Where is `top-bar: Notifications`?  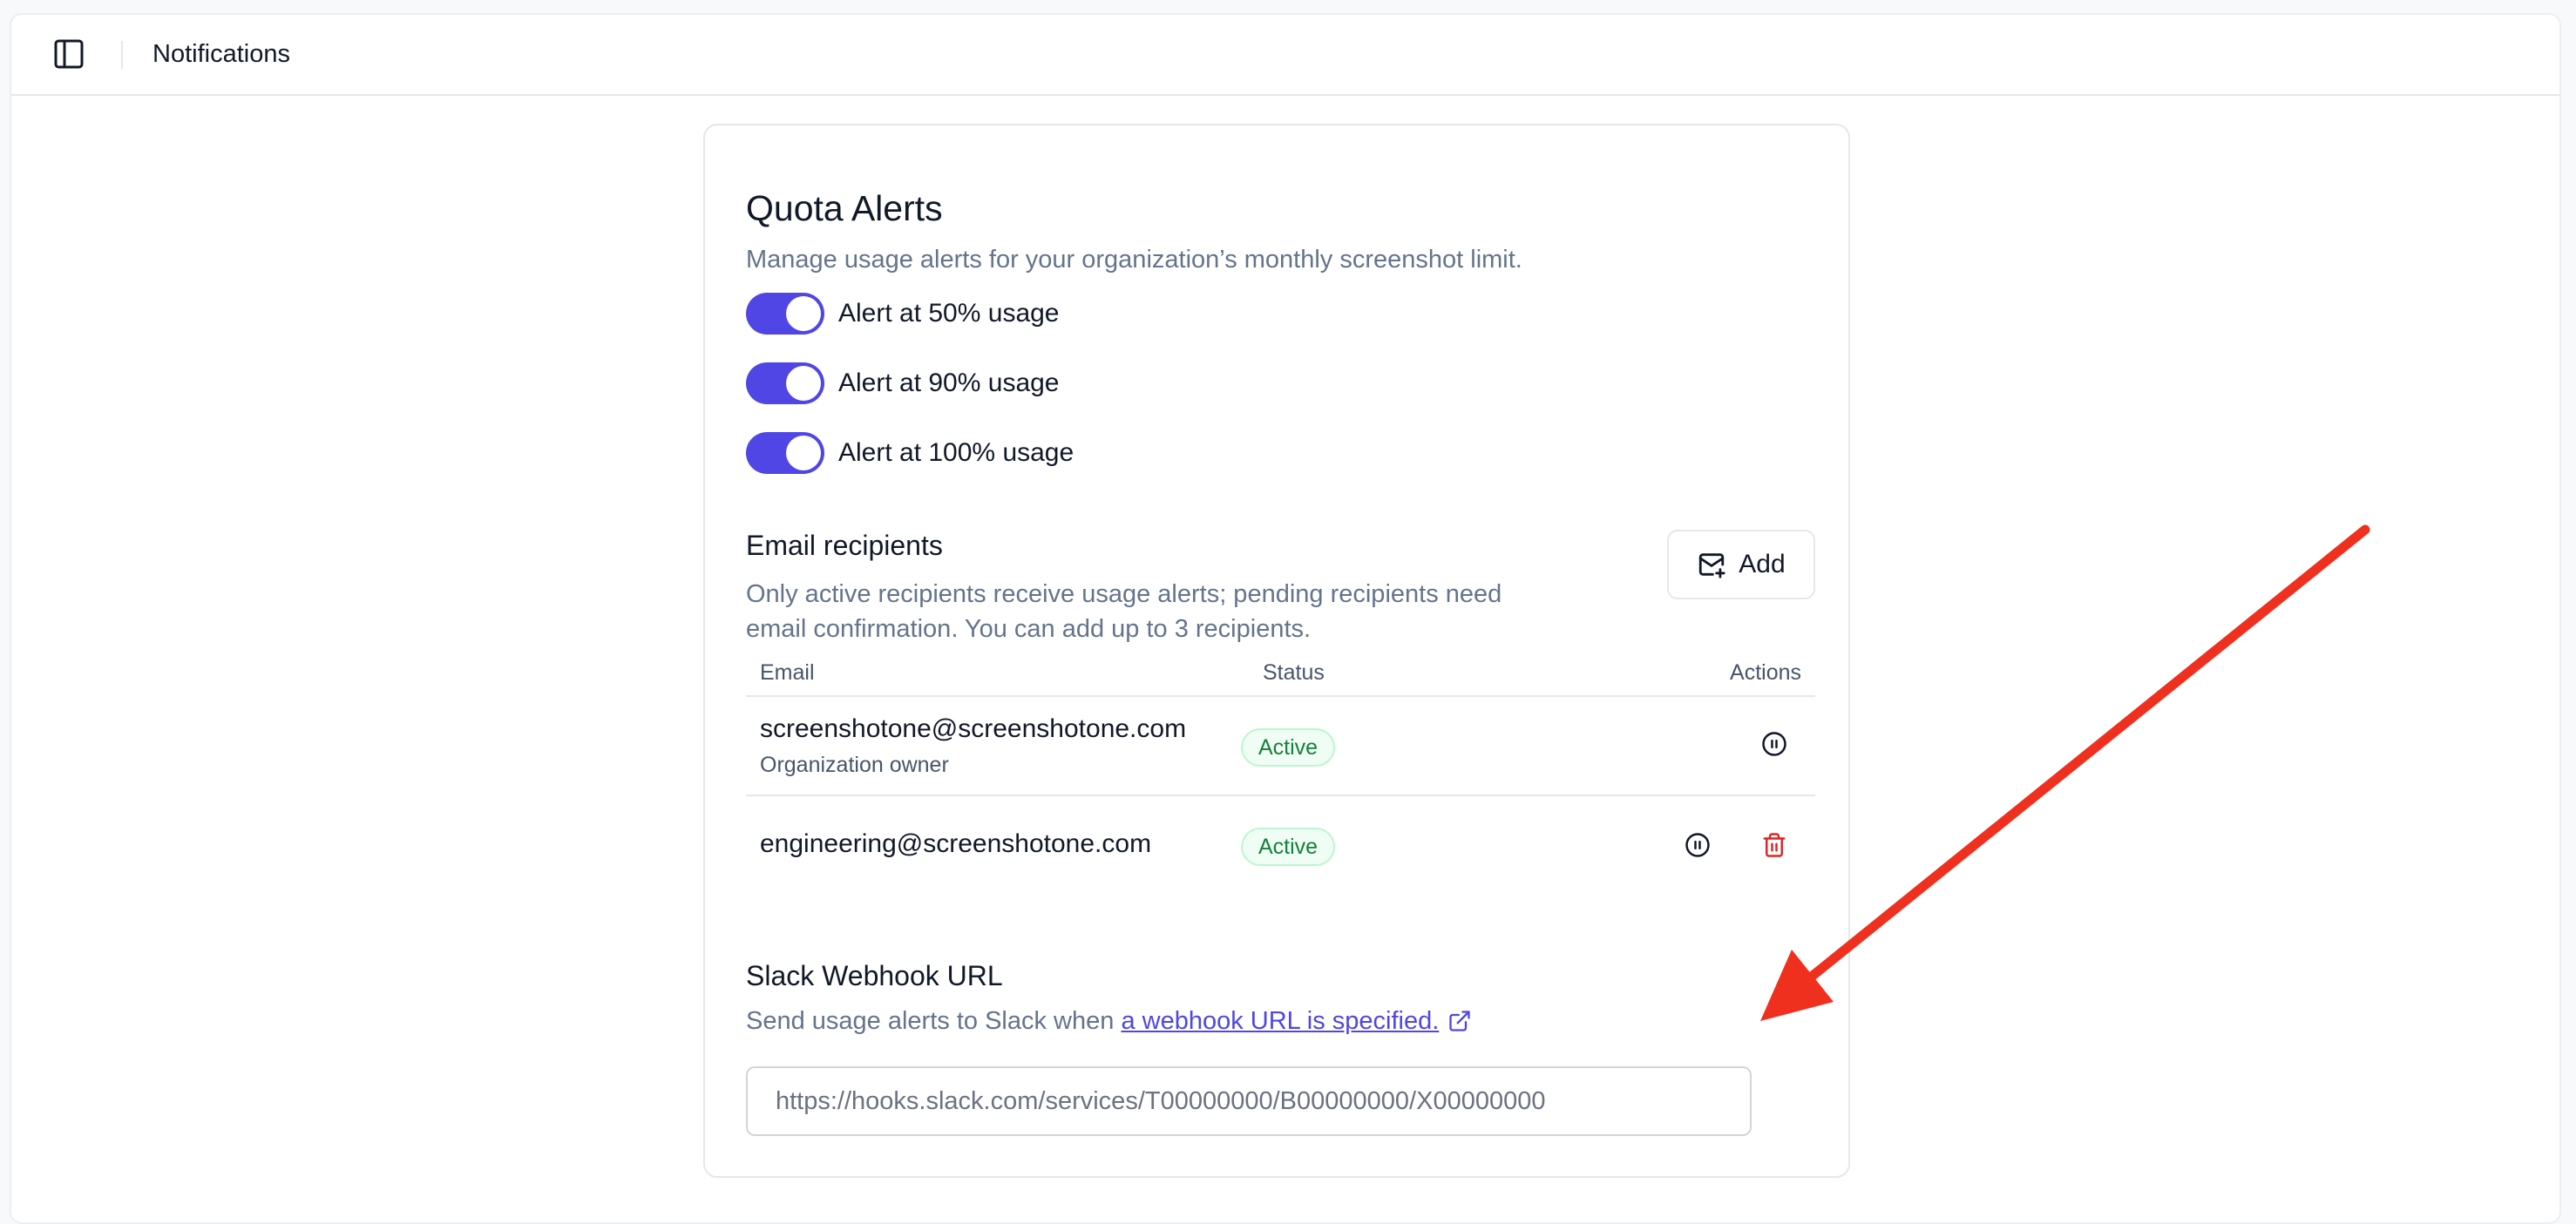
top-bar: Notifications is located at coordinates (1285, 55).